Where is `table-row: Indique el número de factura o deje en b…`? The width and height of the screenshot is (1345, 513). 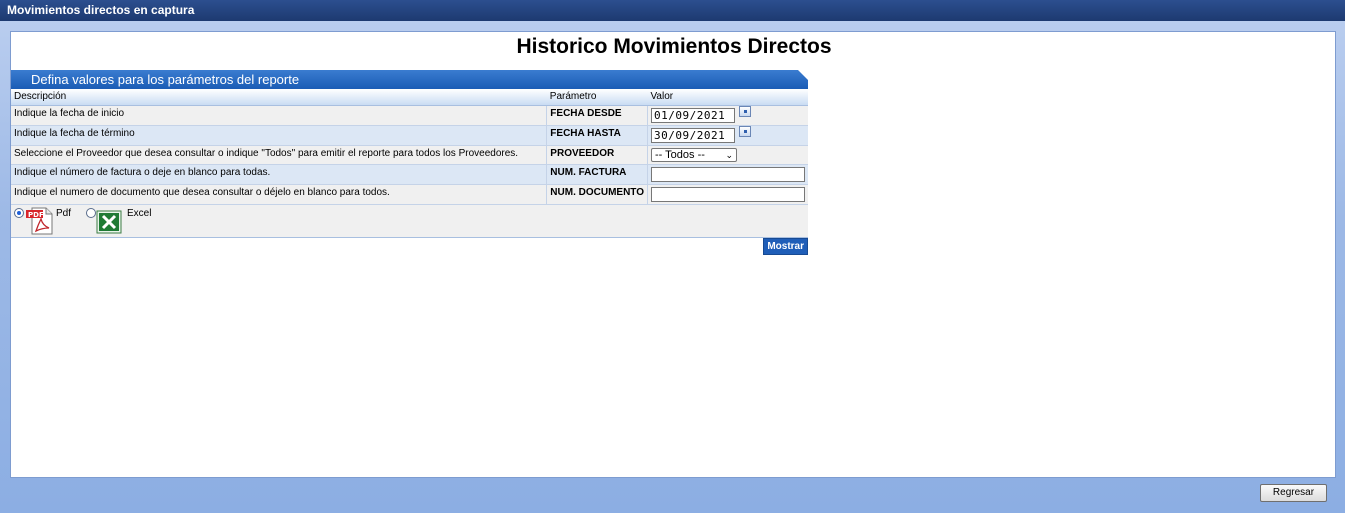 table-row: Indique el número de factura o deje en b… is located at coordinates (409, 174).